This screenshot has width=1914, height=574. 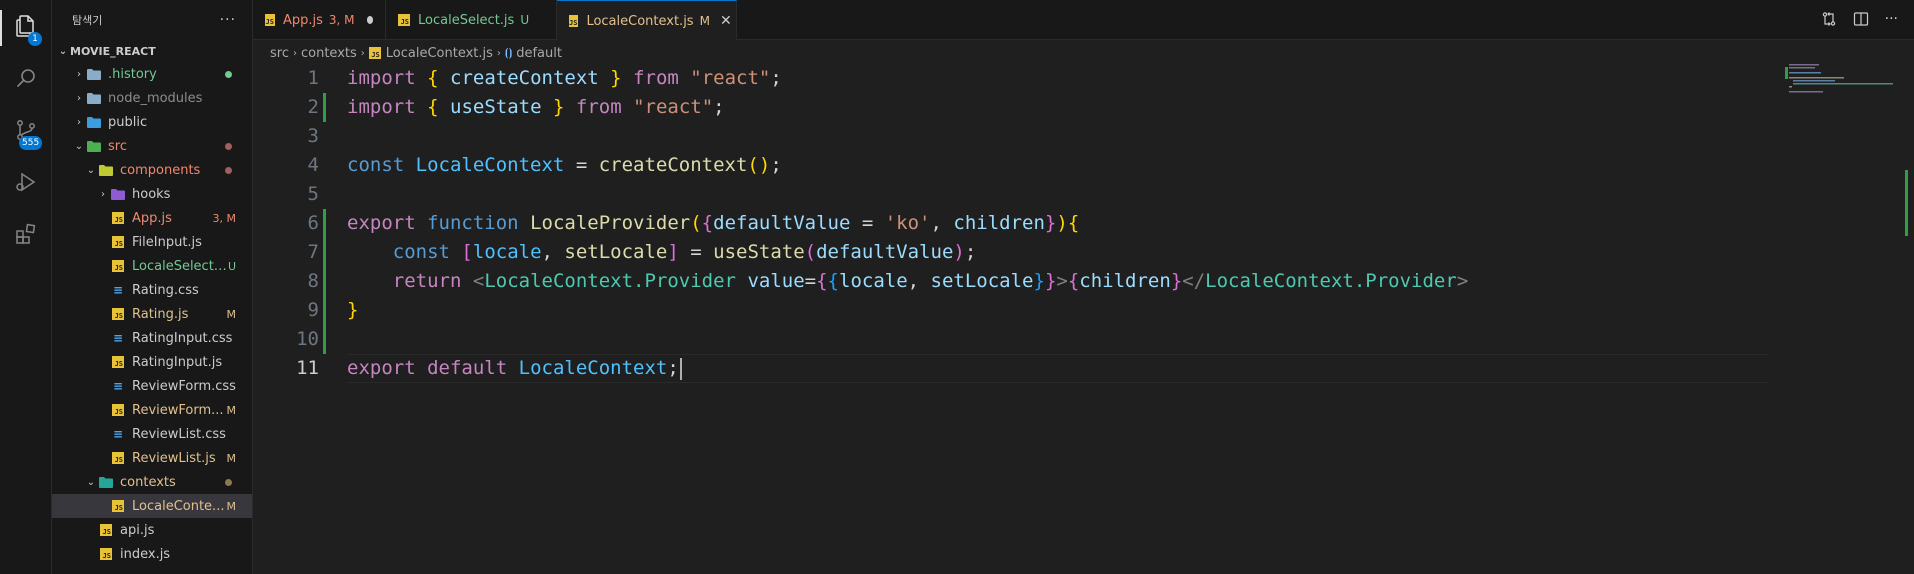 I want to click on tab-localeselect-js: JS LocaleSelect.js U, so click(x=471, y=20).